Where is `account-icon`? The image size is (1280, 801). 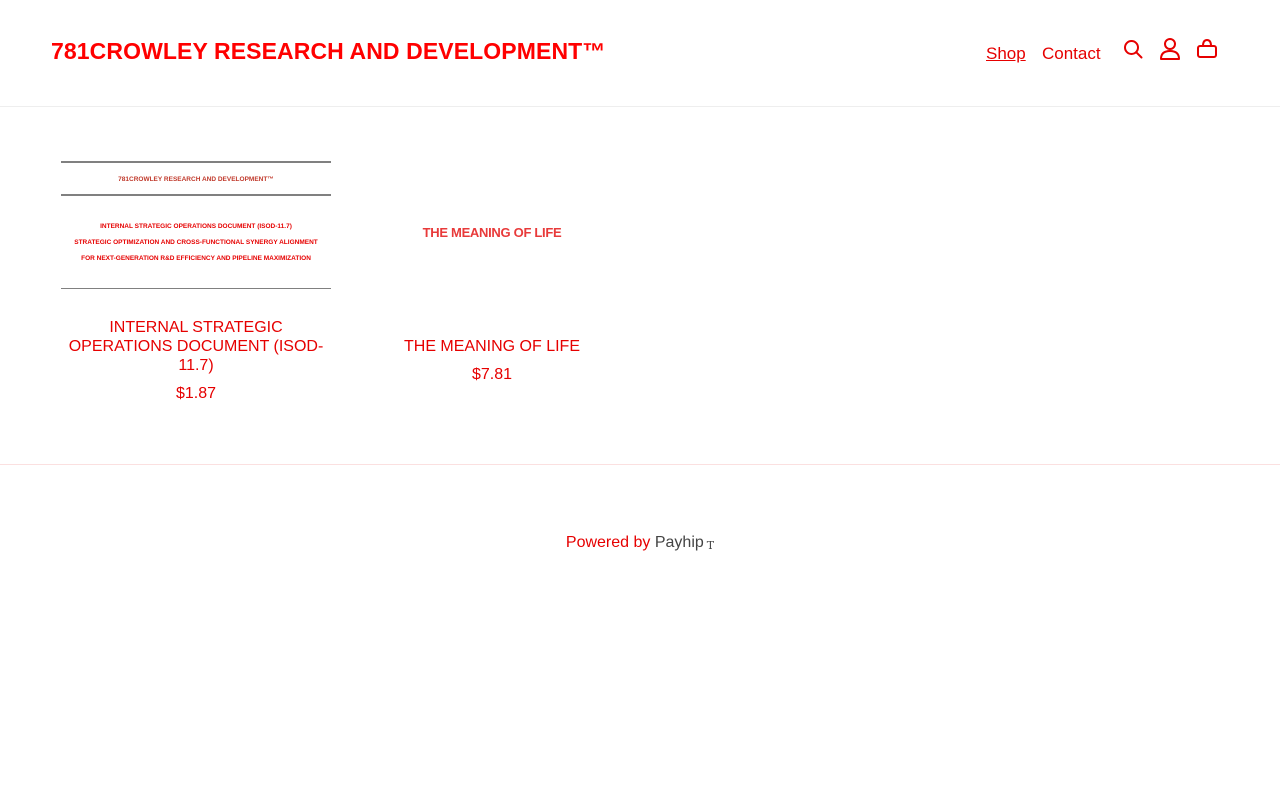
account-icon is located at coordinates (1170, 49).